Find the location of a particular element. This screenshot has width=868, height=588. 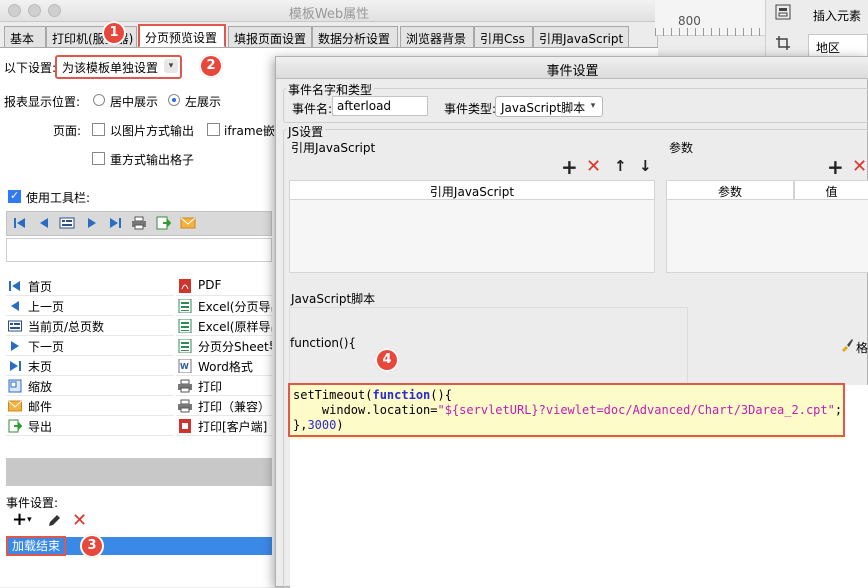

checkbox-iframe-label: iframe嵌入 is located at coordinates (250, 131).